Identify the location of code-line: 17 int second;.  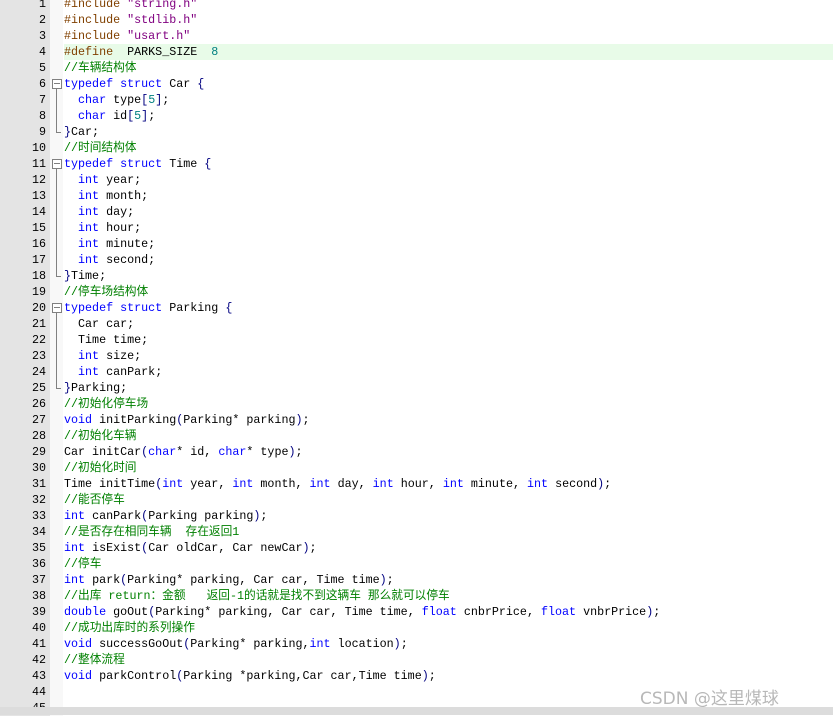
(416, 260).